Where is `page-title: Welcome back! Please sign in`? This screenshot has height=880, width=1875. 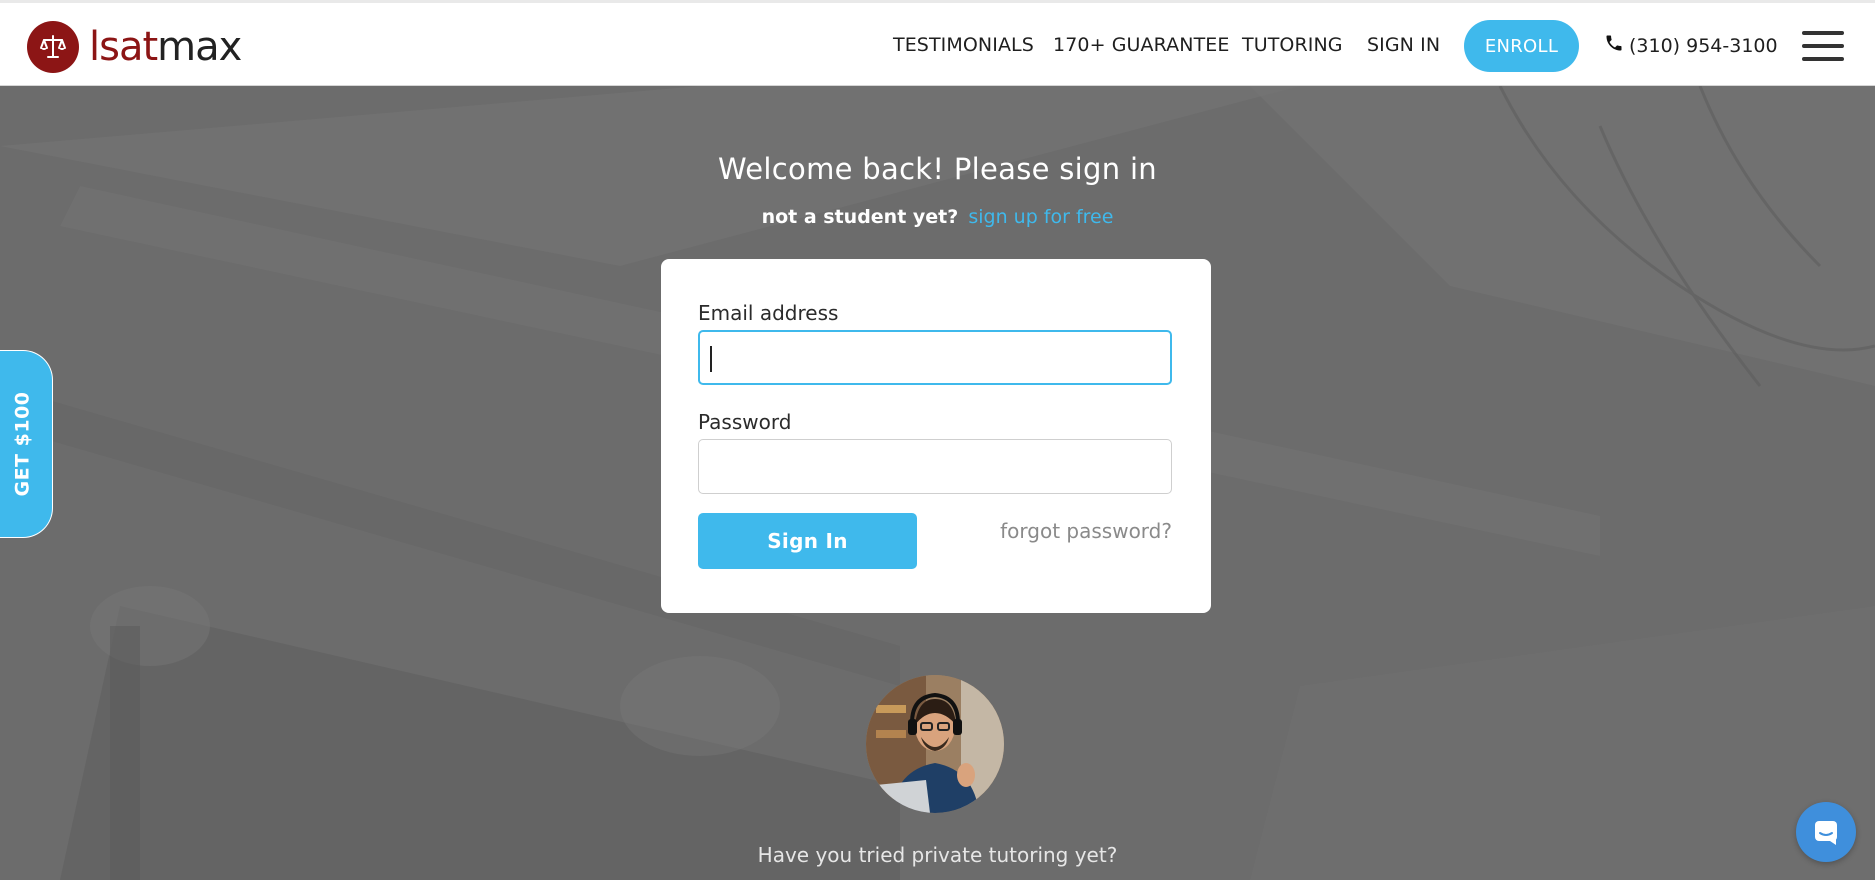
page-title: Welcome back! Please sign in is located at coordinates (937, 169).